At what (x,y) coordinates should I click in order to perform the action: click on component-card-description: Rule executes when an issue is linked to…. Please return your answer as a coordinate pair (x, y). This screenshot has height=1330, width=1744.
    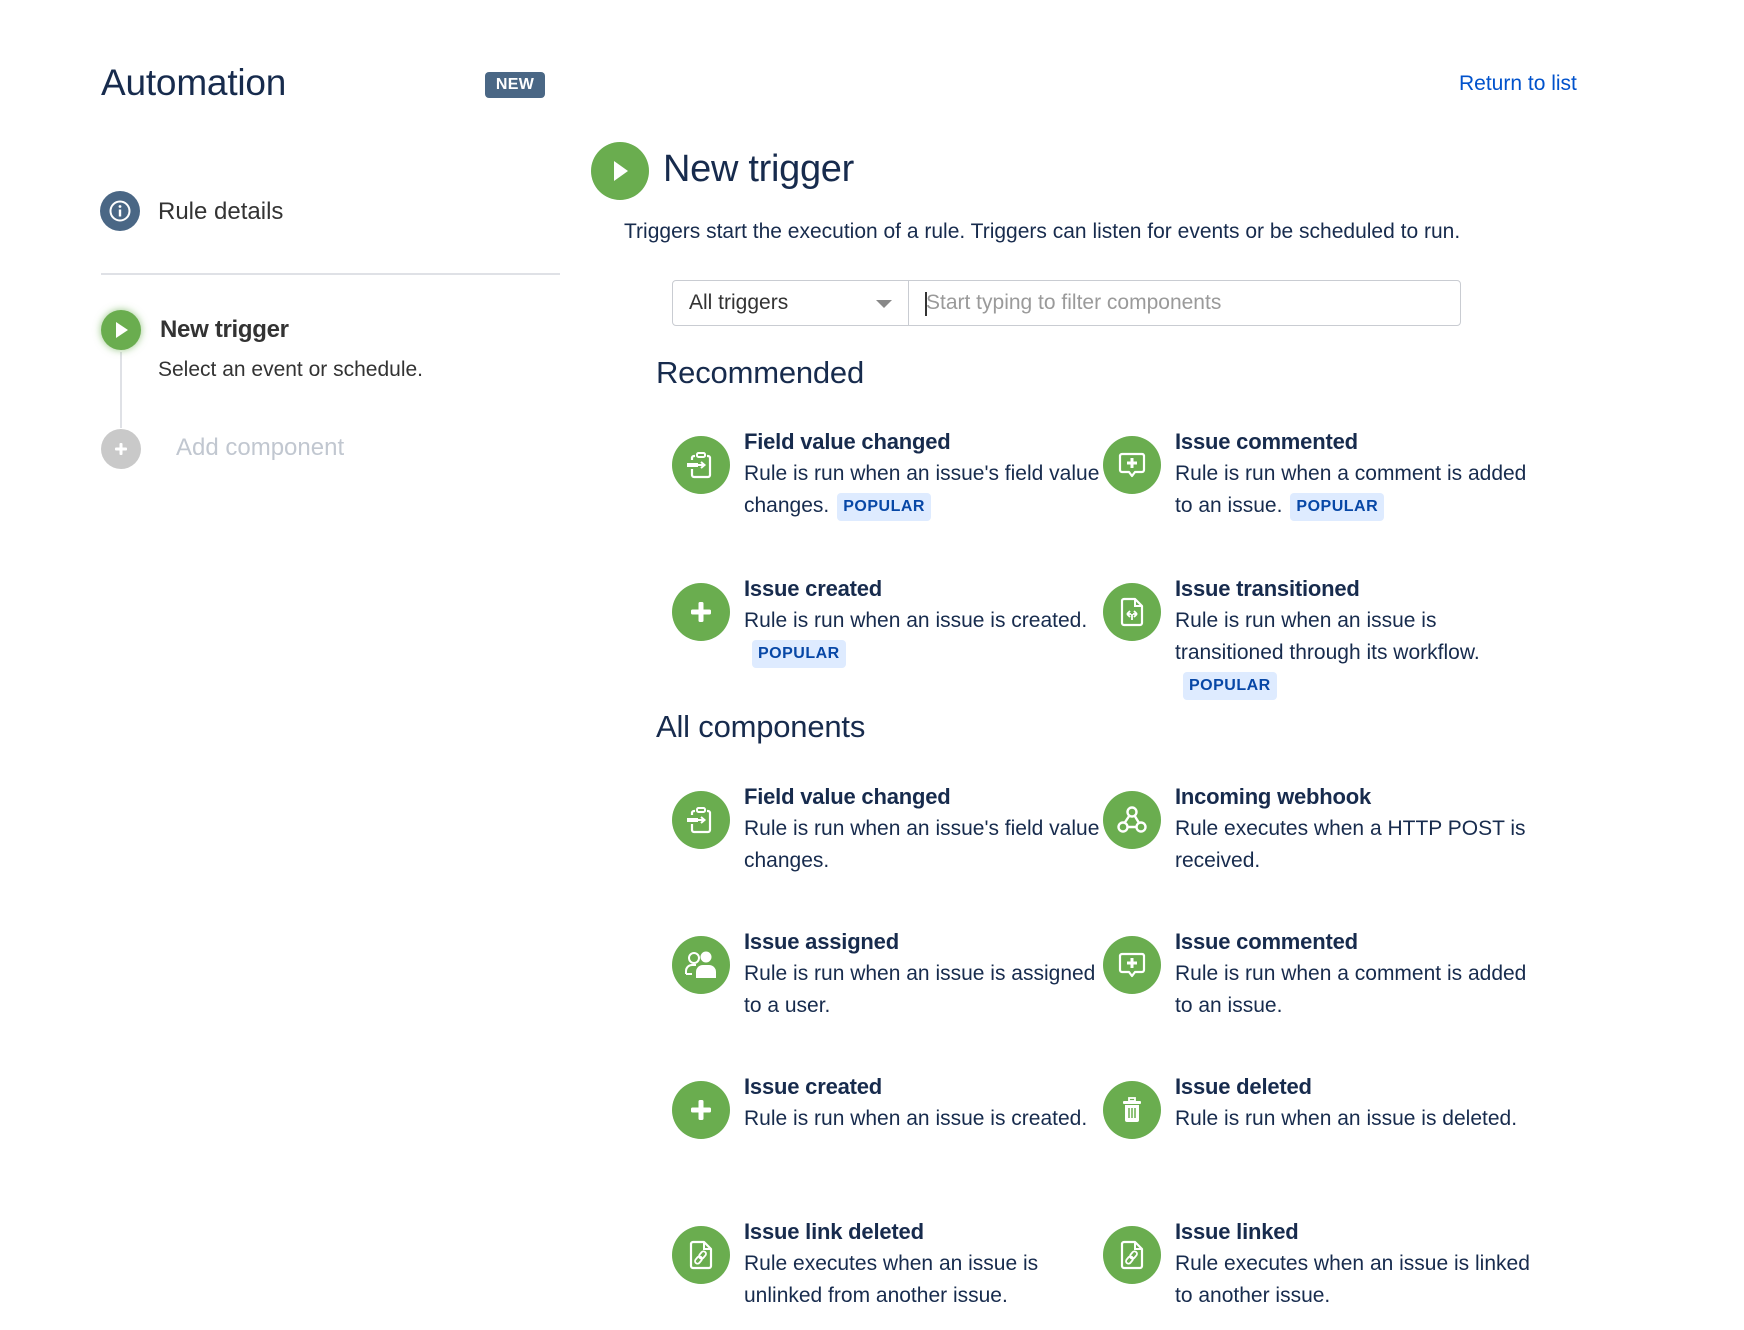
    Looking at the image, I should click on (1355, 1280).